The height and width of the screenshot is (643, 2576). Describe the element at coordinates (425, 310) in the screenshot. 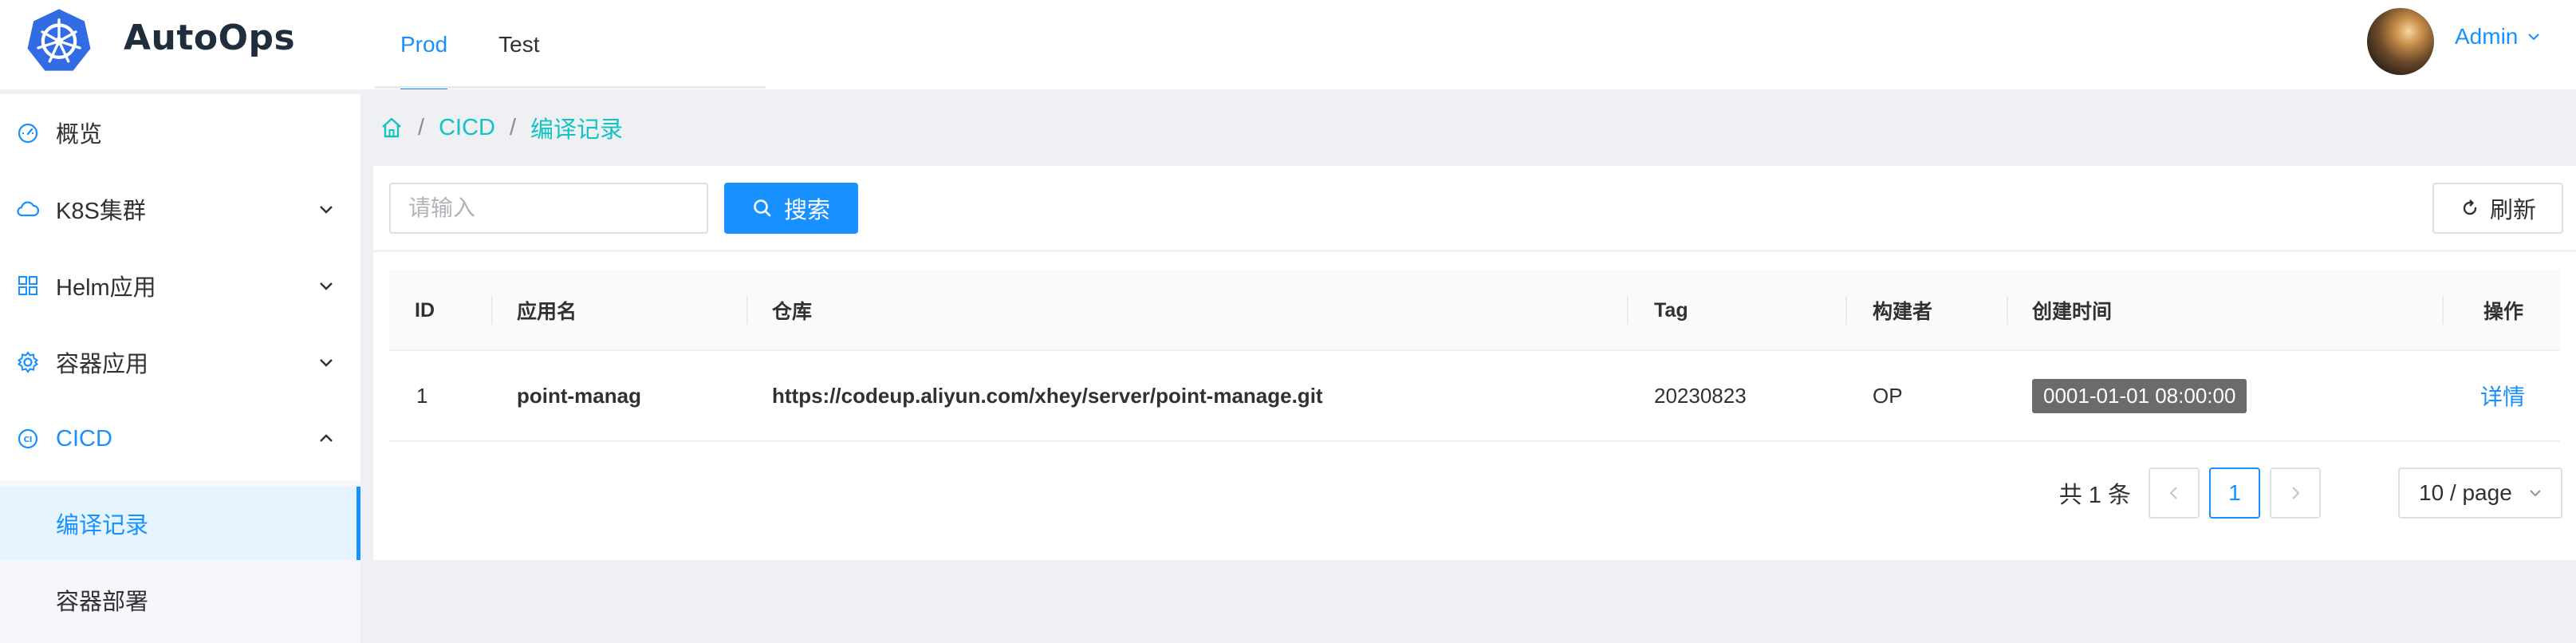

I see `column-header-id: ID` at that location.